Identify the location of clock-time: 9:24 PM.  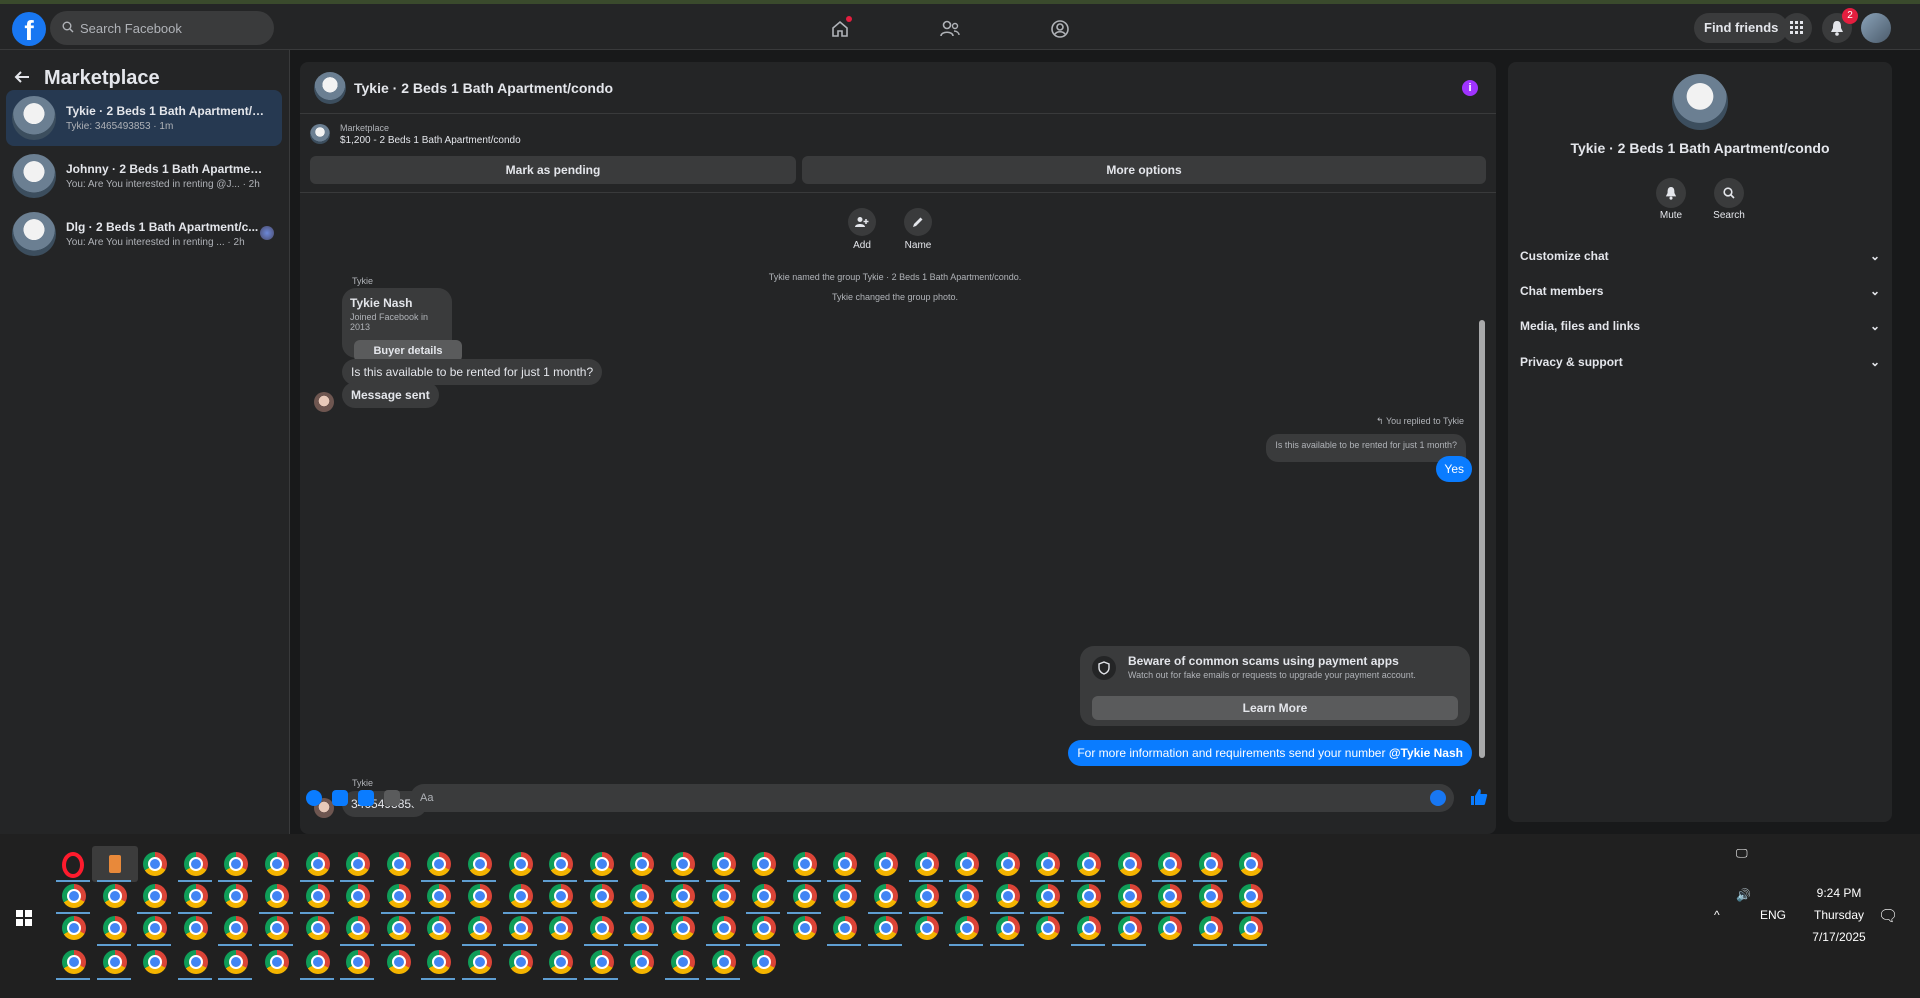
(1839, 893).